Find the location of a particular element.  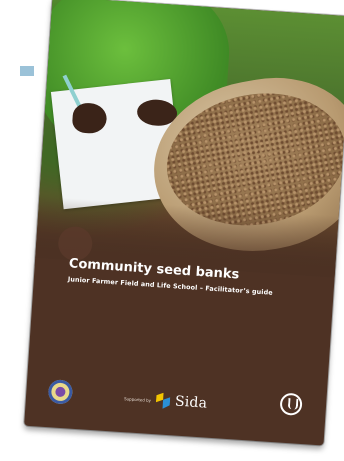

institution-emblem-icon is located at coordinates (60, 392).